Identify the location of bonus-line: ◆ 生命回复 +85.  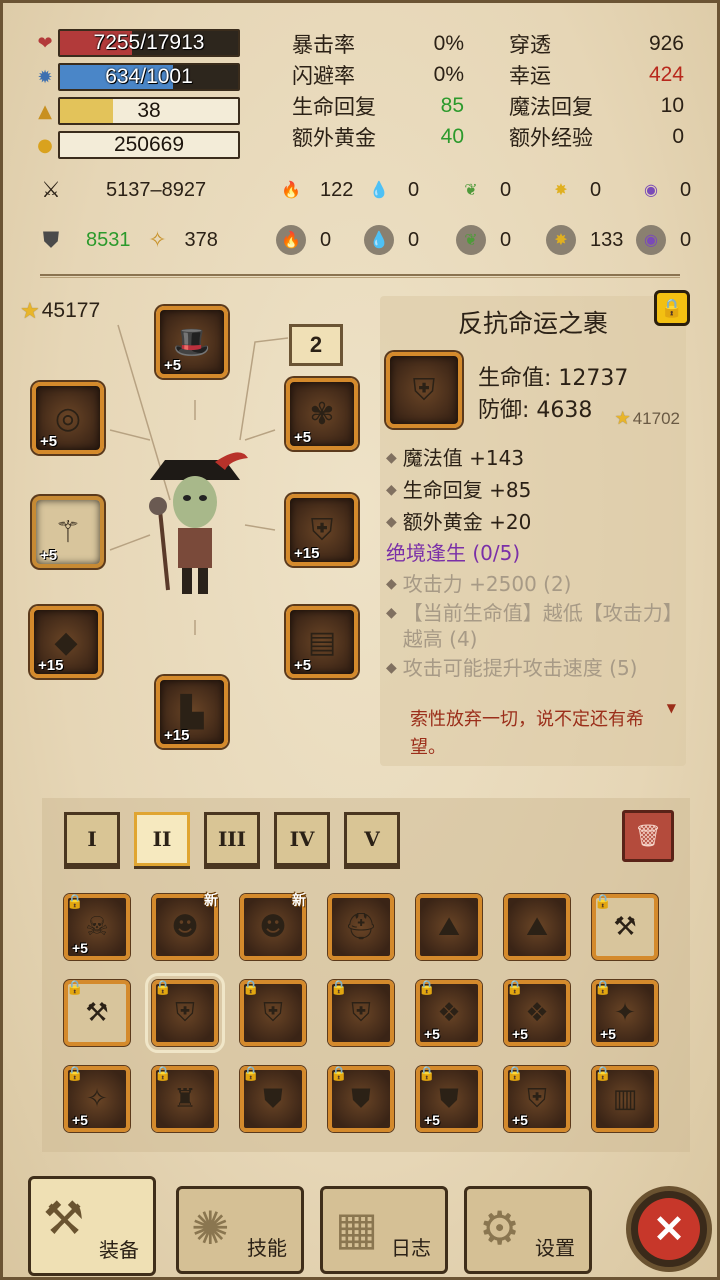
(532, 490).